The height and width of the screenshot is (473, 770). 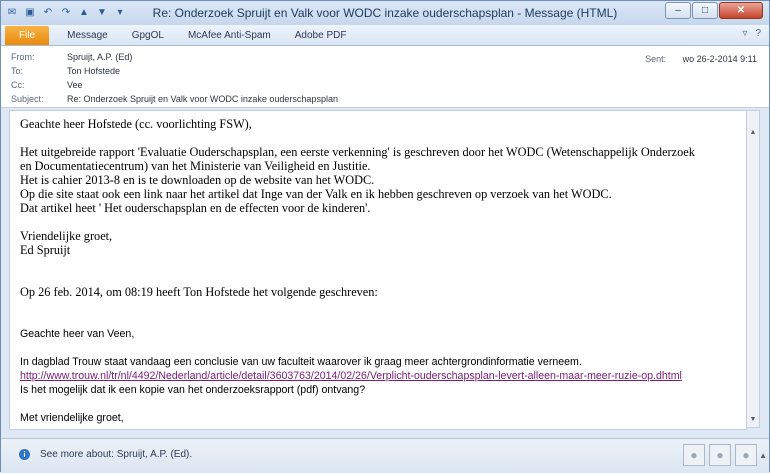 I want to click on minimize-button: –, so click(x=678, y=10).